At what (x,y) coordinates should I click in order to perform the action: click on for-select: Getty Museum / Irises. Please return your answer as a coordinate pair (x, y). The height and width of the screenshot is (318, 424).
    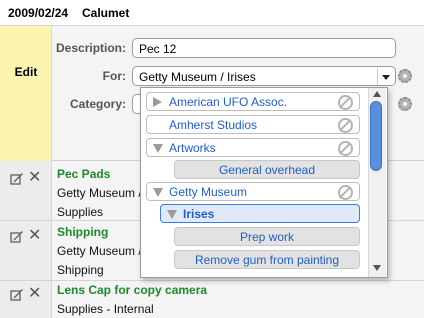
    Looking at the image, I should click on (264, 76).